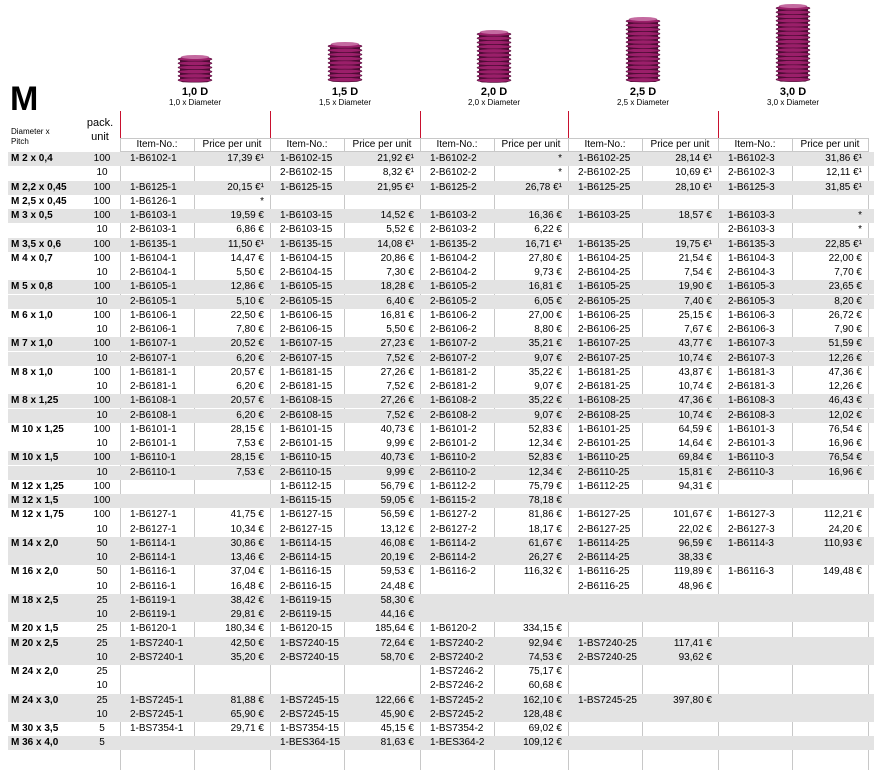 The width and height of the screenshot is (884, 778). Describe the element at coordinates (604, 543) in the screenshot. I see `item-number: 1-B6114-25` at that location.